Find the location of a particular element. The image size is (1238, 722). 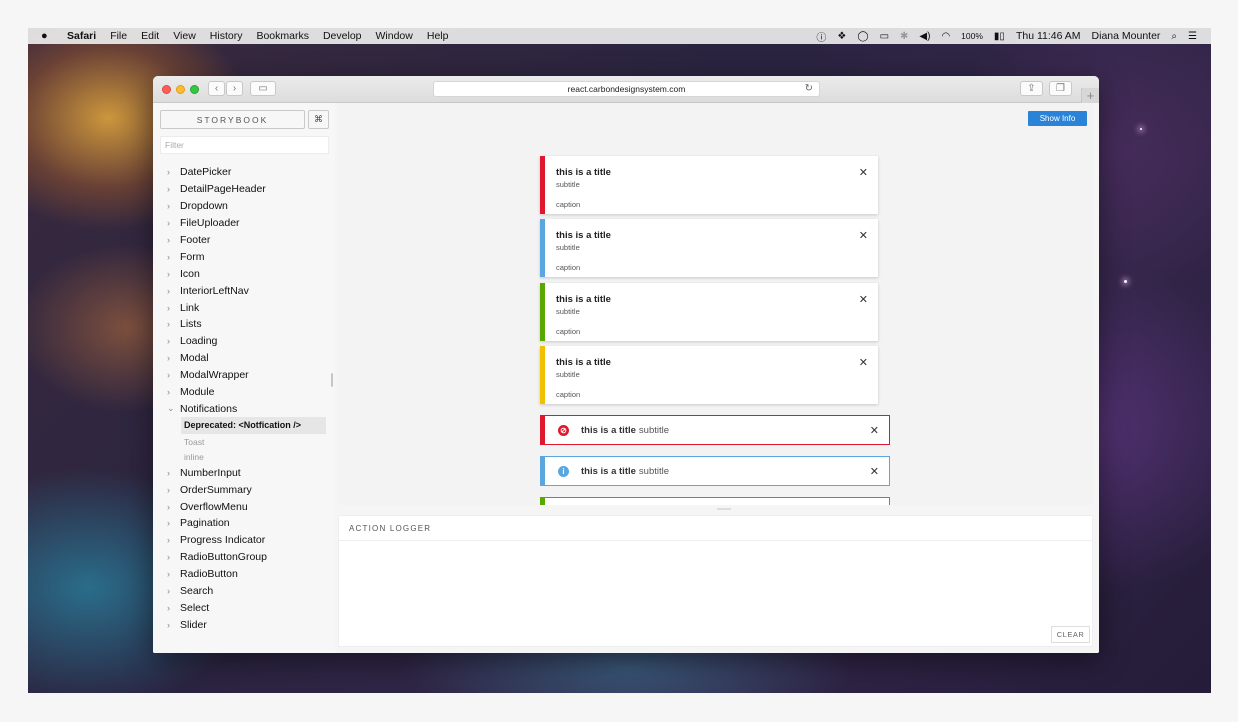

sidebar-item-lists: › Lists is located at coordinates (249, 324).